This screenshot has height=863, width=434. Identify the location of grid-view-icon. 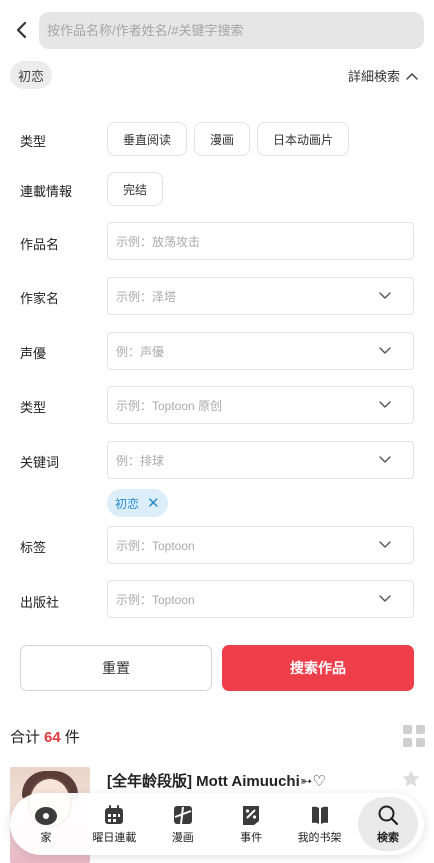
(414, 736).